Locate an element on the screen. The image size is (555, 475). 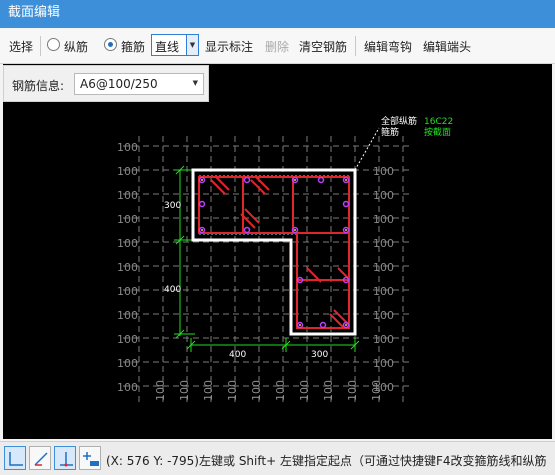
show-labels-button: 显示标注 is located at coordinates (229, 46).